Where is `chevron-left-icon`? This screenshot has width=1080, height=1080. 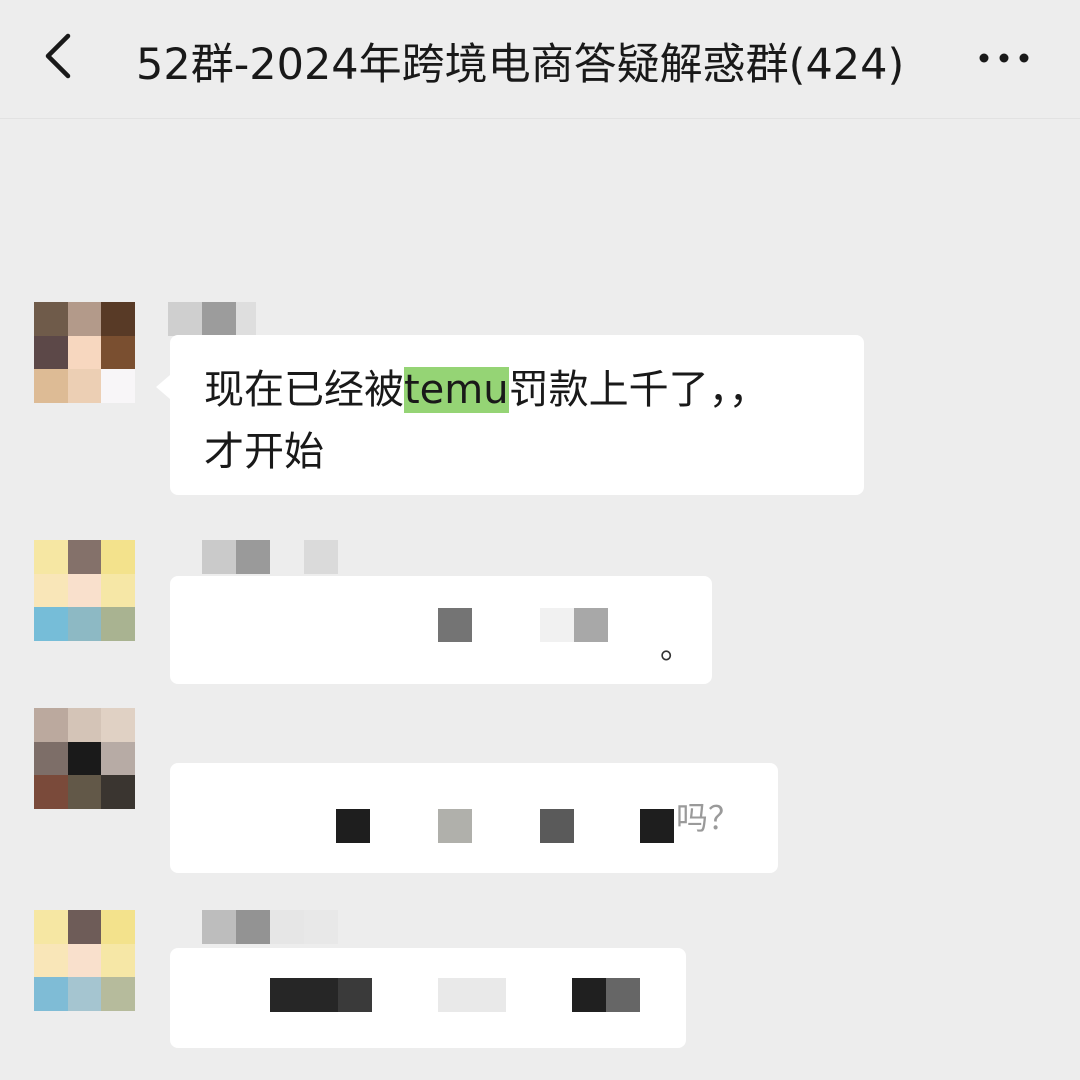 chevron-left-icon is located at coordinates (58, 56).